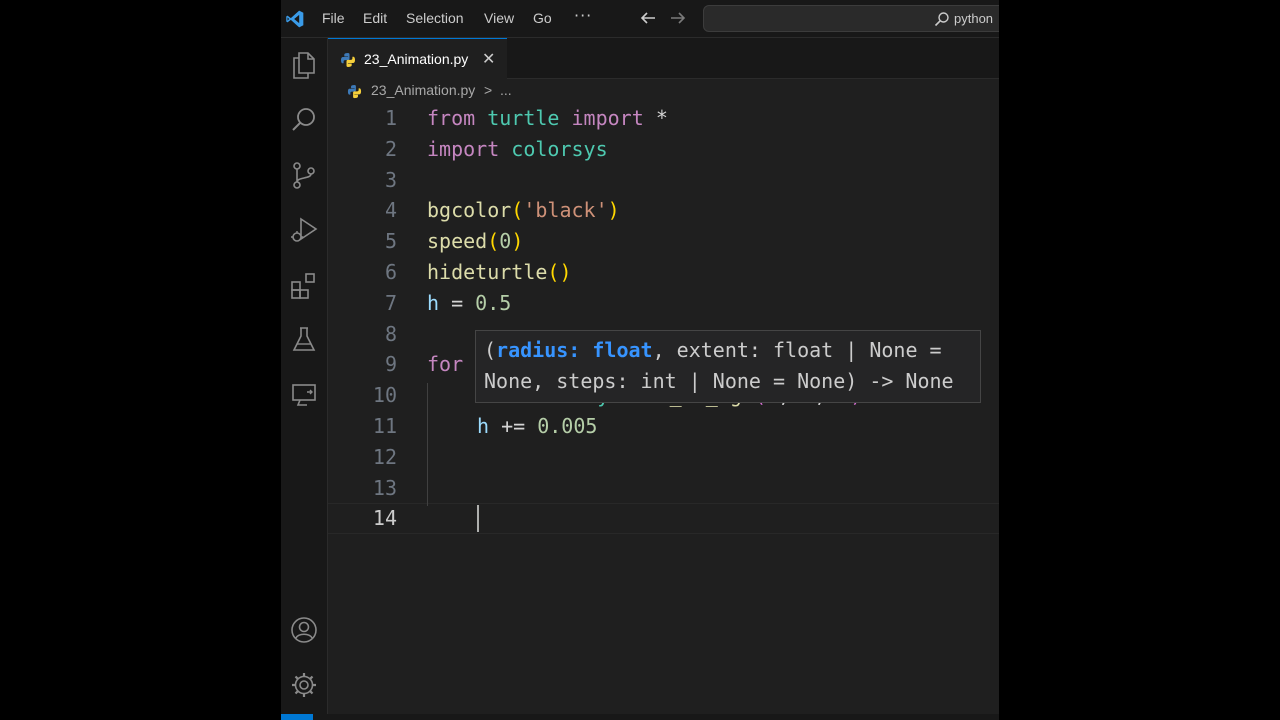 The image size is (1280, 720). I want to click on extensions-icon, so click(304, 285).